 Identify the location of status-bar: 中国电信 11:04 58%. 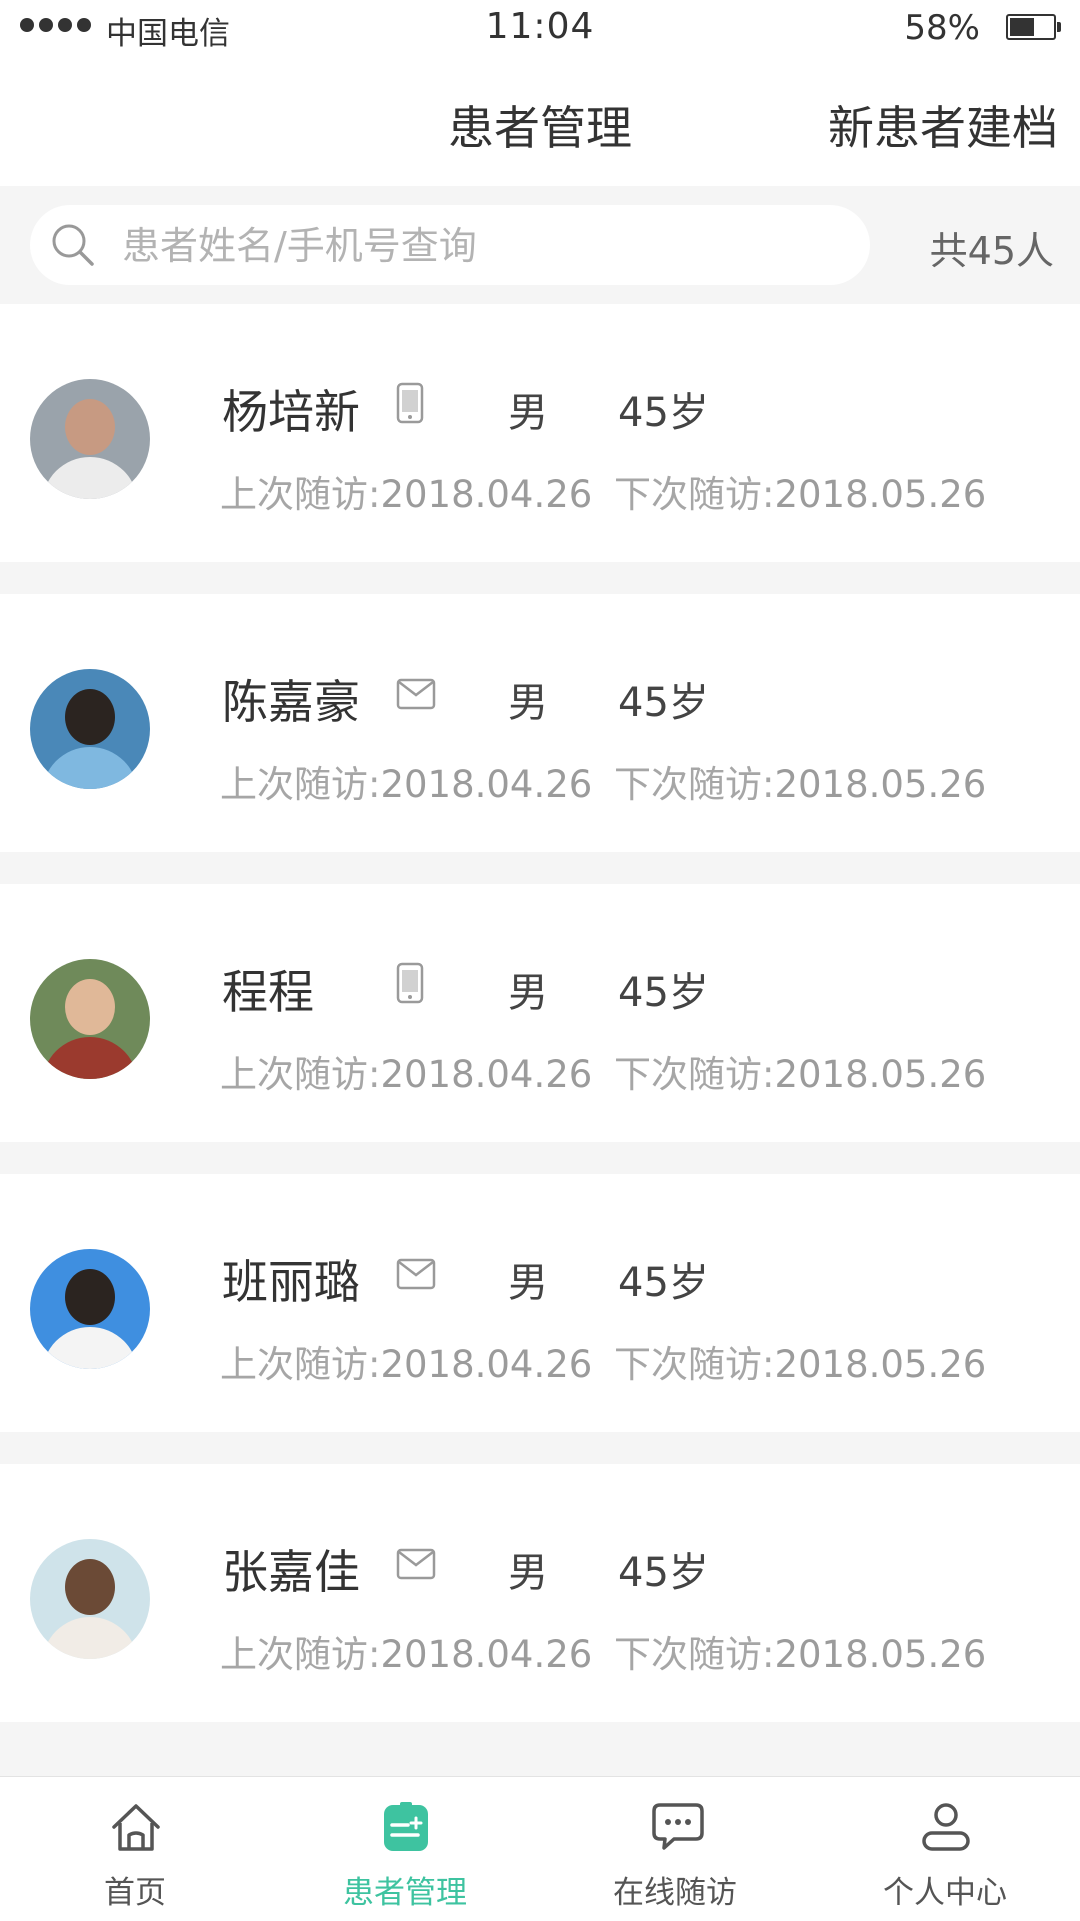
(540, 28).